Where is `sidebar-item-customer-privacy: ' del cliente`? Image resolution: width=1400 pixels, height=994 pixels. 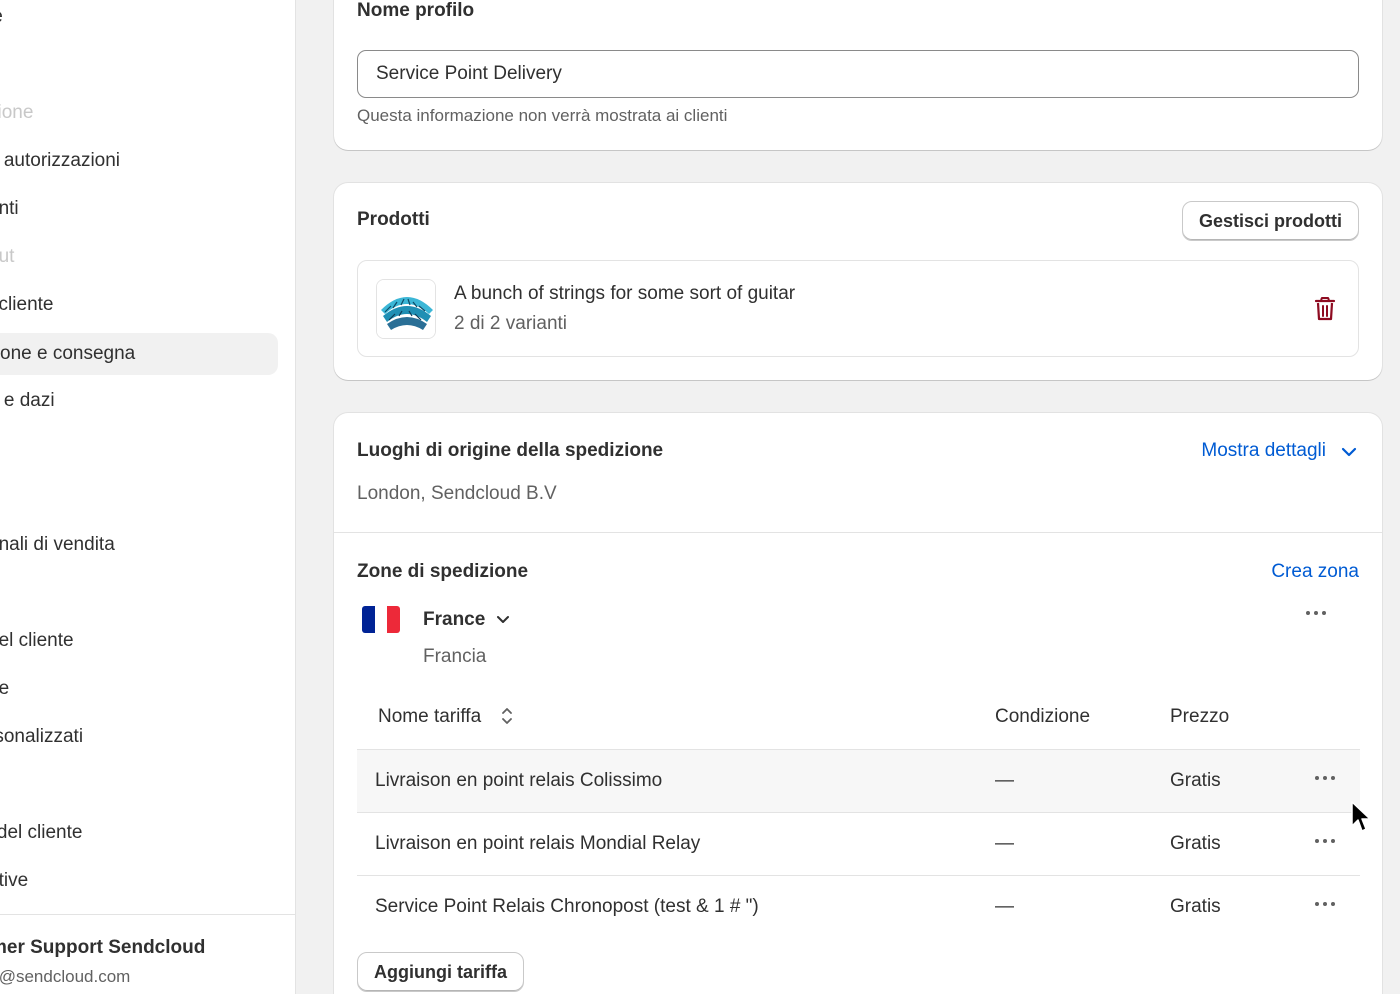 sidebar-item-customer-privacy: ' del cliente is located at coordinates (41, 833).